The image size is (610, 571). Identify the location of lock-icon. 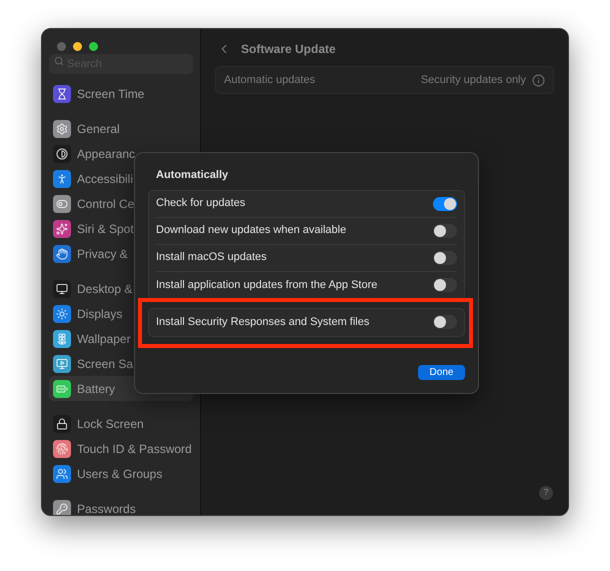
(62, 423).